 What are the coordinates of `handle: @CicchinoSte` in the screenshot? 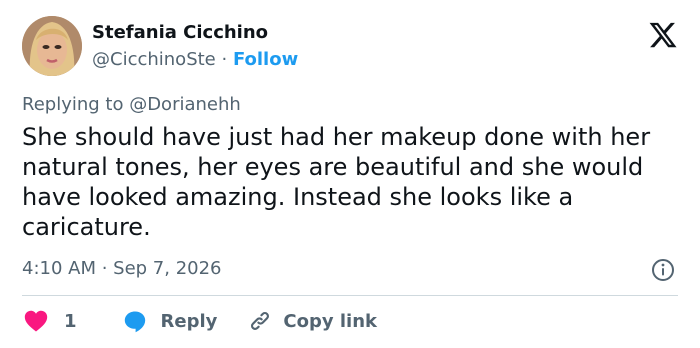 It's located at (154, 59).